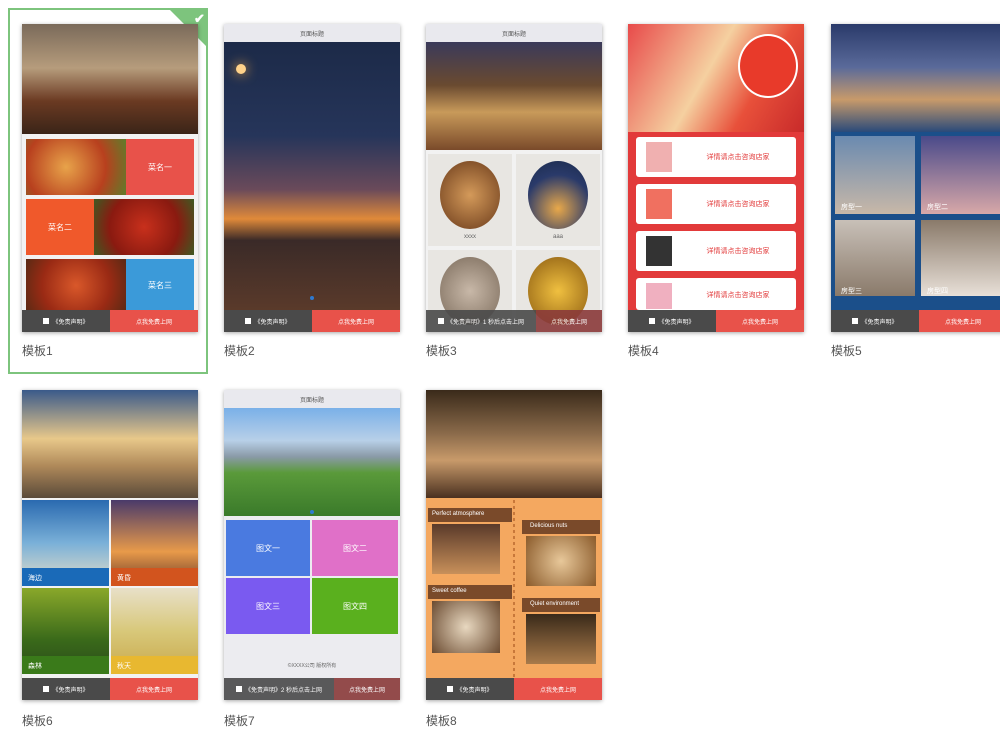 The height and width of the screenshot is (729, 1000). I want to click on template-card-6: 海边 黄昏 森林 秋天 《免责声明》 点我免费上网 模板6, so click(110, 559).